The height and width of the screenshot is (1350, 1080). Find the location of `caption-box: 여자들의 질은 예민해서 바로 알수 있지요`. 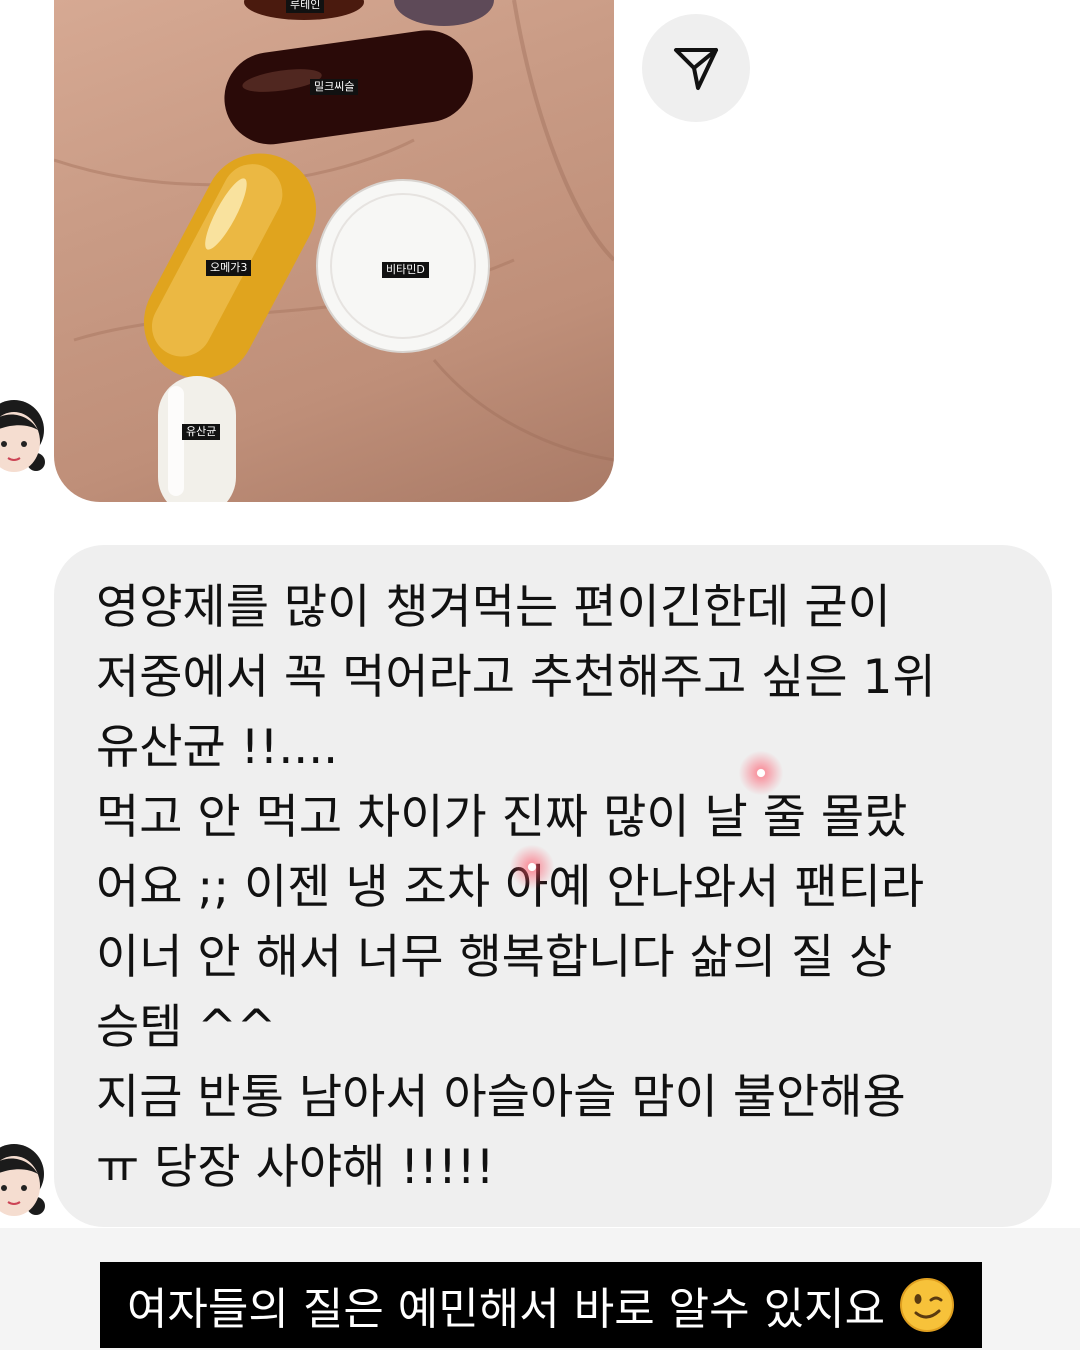

caption-box: 여자들의 질은 예민해서 바로 알수 있지요 is located at coordinates (541, 1305).